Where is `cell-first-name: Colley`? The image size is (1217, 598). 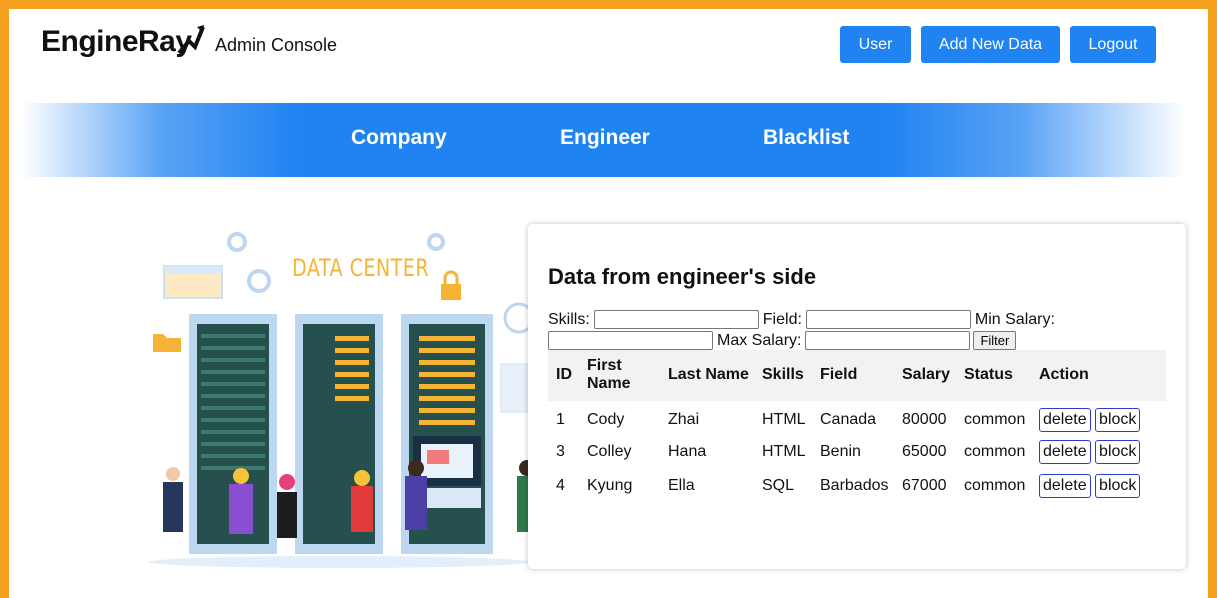
cell-first-name: Colley is located at coordinates (609, 451).